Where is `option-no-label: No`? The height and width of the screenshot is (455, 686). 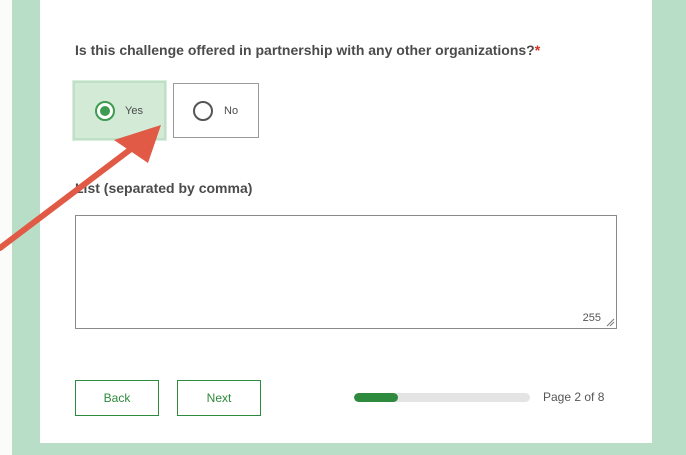
option-no-label: No is located at coordinates (231, 110).